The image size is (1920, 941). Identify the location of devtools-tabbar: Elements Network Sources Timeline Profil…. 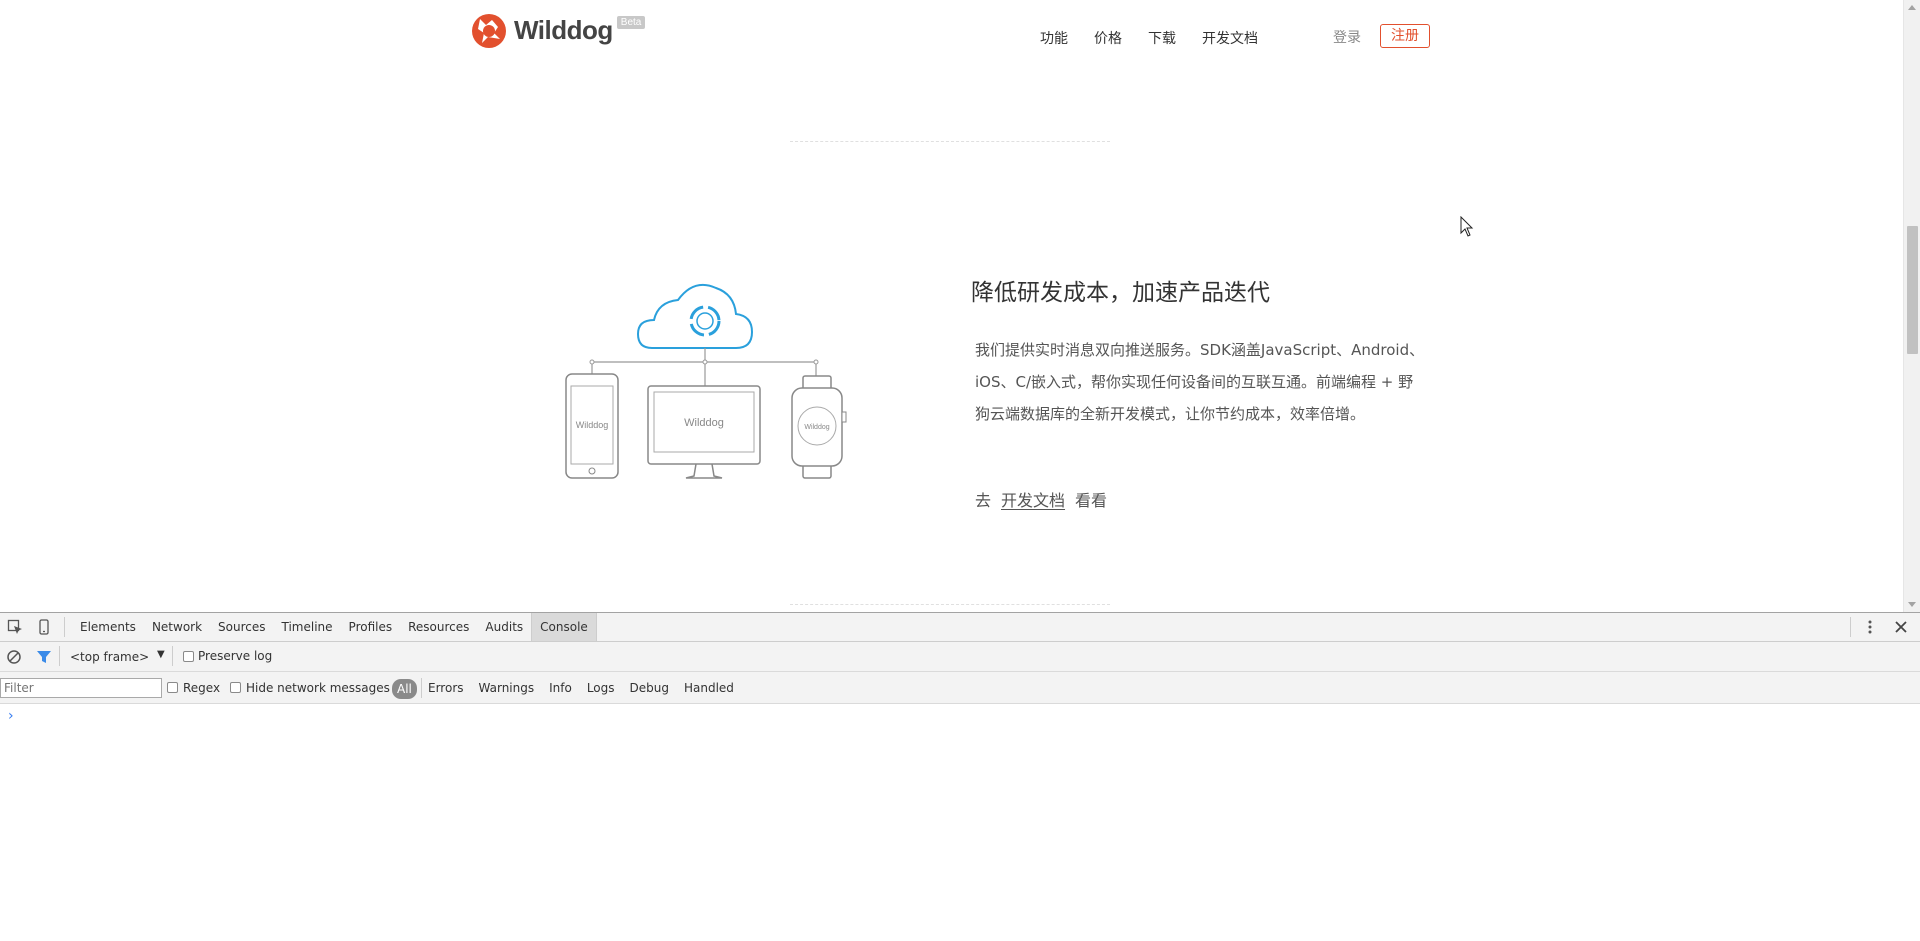
(960, 627).